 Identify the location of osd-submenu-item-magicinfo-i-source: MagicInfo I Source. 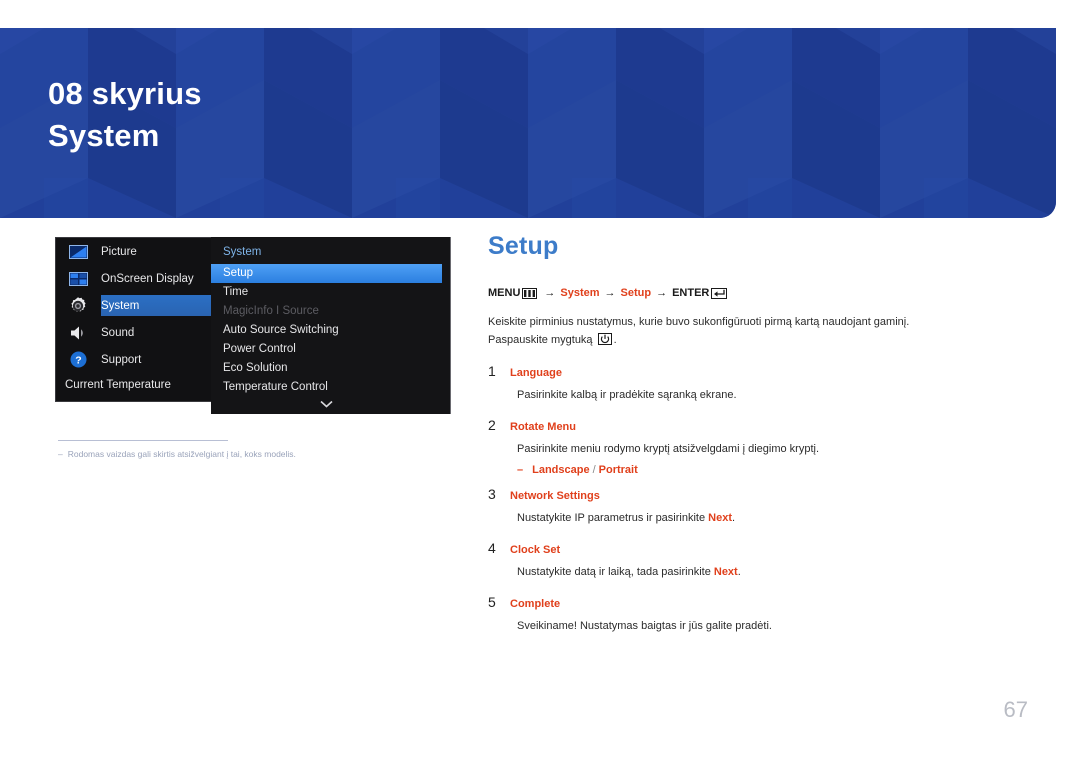
(271, 311).